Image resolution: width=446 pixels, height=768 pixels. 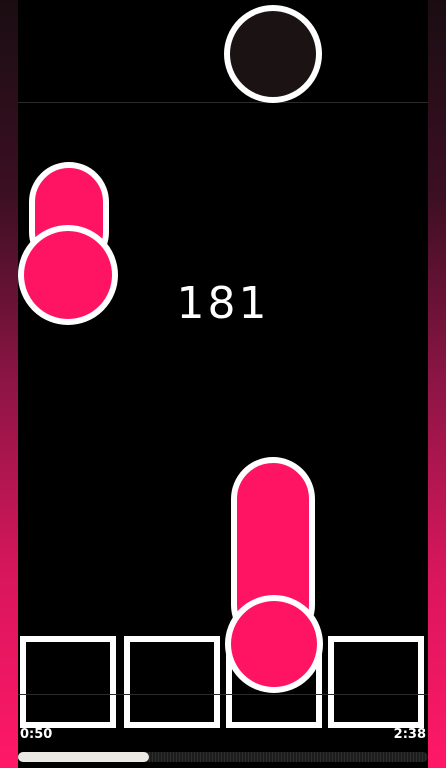 I want to click on score-counter: 181, so click(x=223, y=303).